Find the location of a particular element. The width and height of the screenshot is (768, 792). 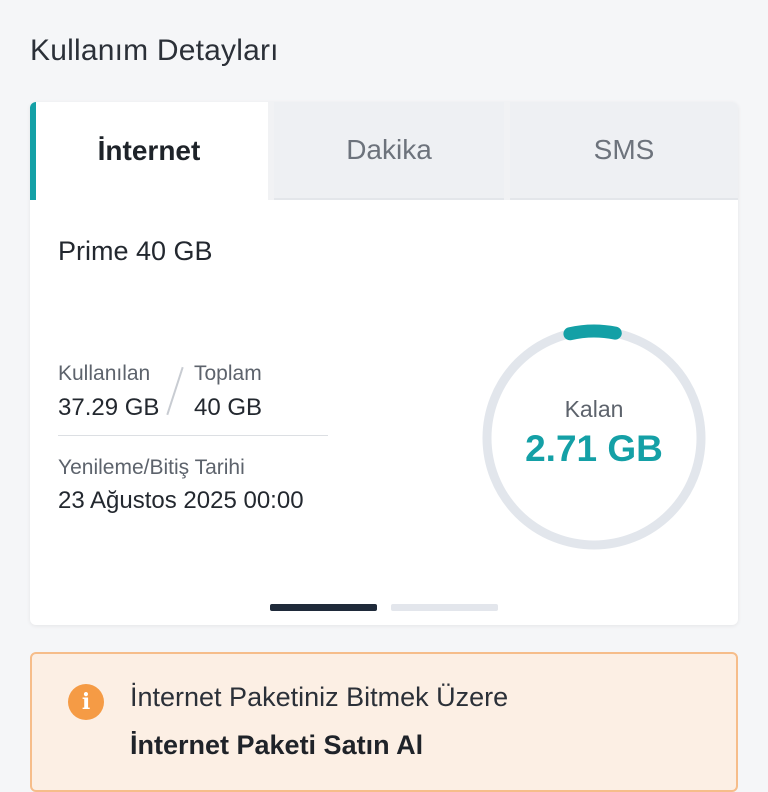

alert-message: İnternet Paketiniz Bitmek Üzere is located at coordinates (319, 697).